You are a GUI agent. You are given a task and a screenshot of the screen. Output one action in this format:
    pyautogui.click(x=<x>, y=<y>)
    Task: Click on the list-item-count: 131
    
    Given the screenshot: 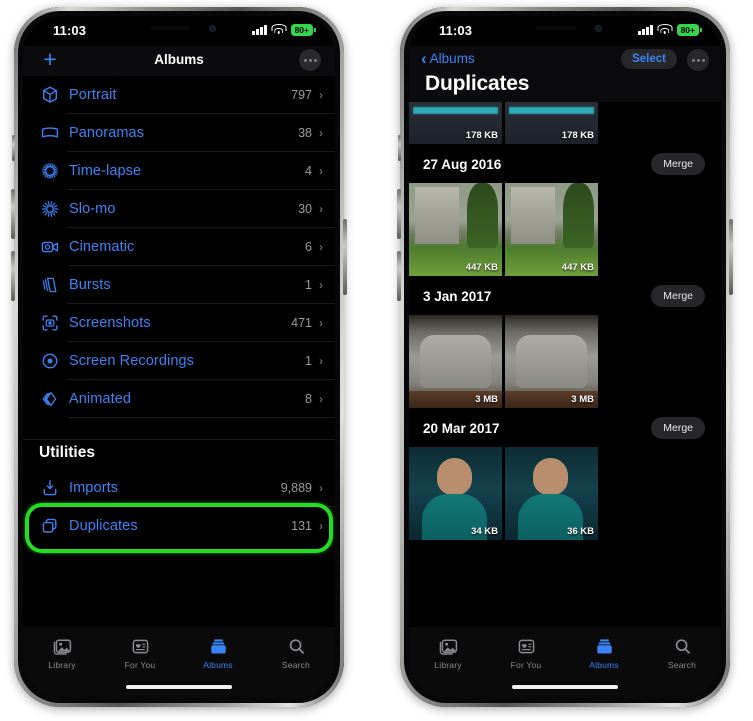 What is the action you would take?
    pyautogui.click(x=301, y=526)
    